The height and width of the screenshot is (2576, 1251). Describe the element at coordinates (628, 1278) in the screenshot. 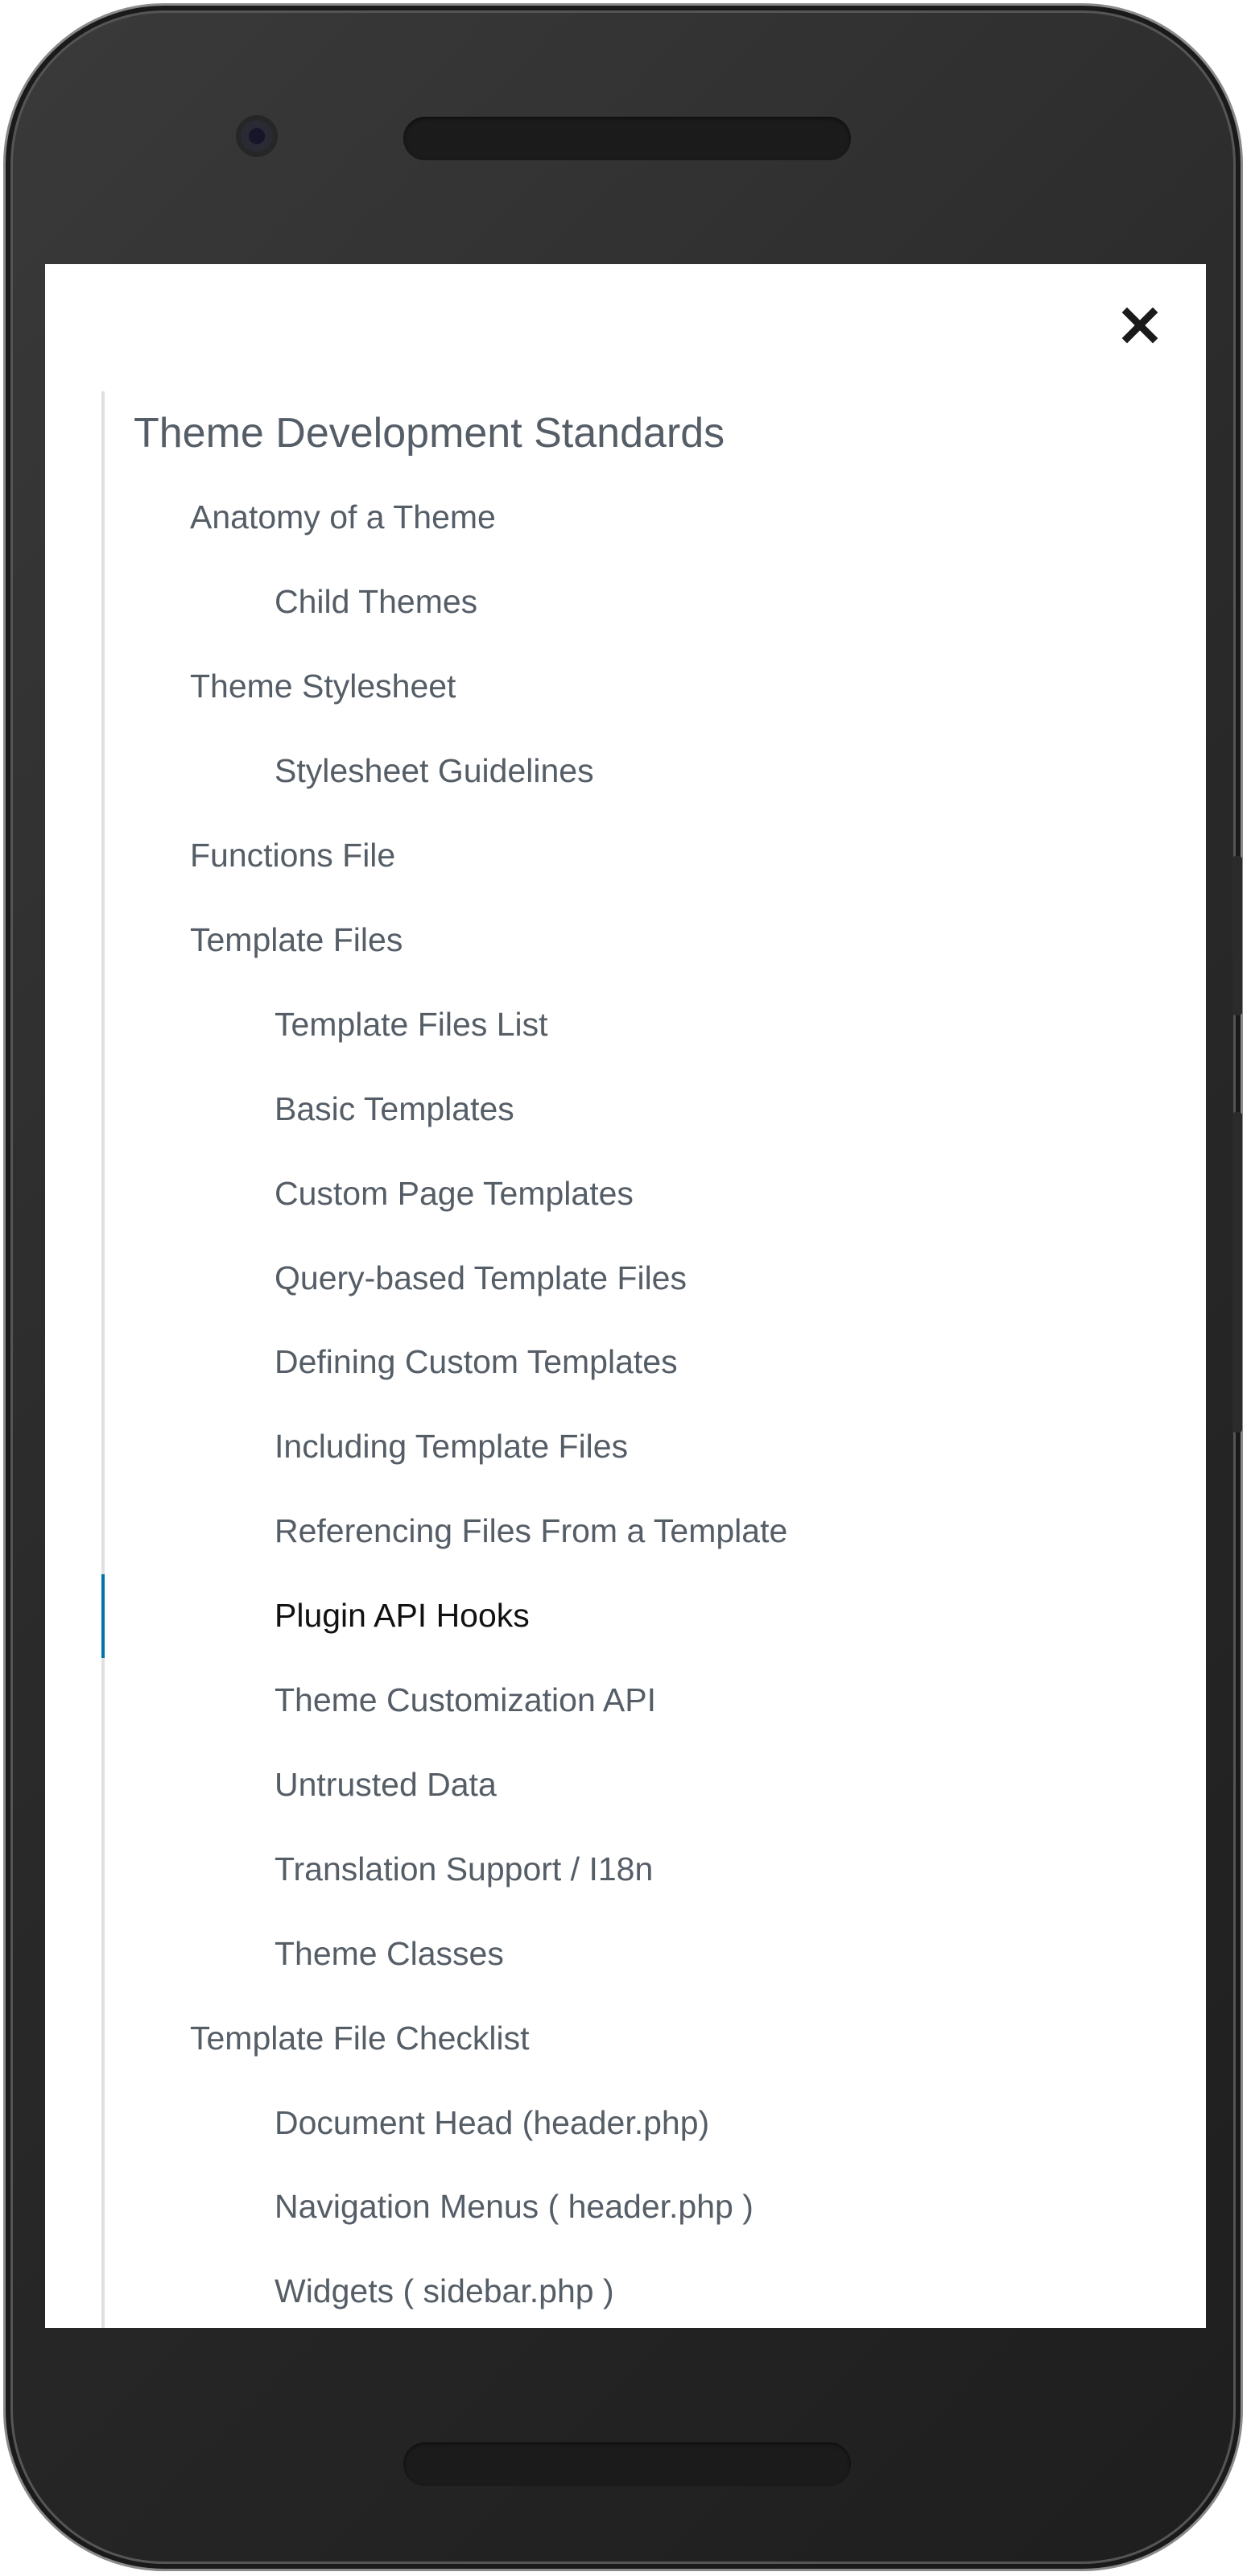

I see `toc-link: Query-based Template Files` at that location.